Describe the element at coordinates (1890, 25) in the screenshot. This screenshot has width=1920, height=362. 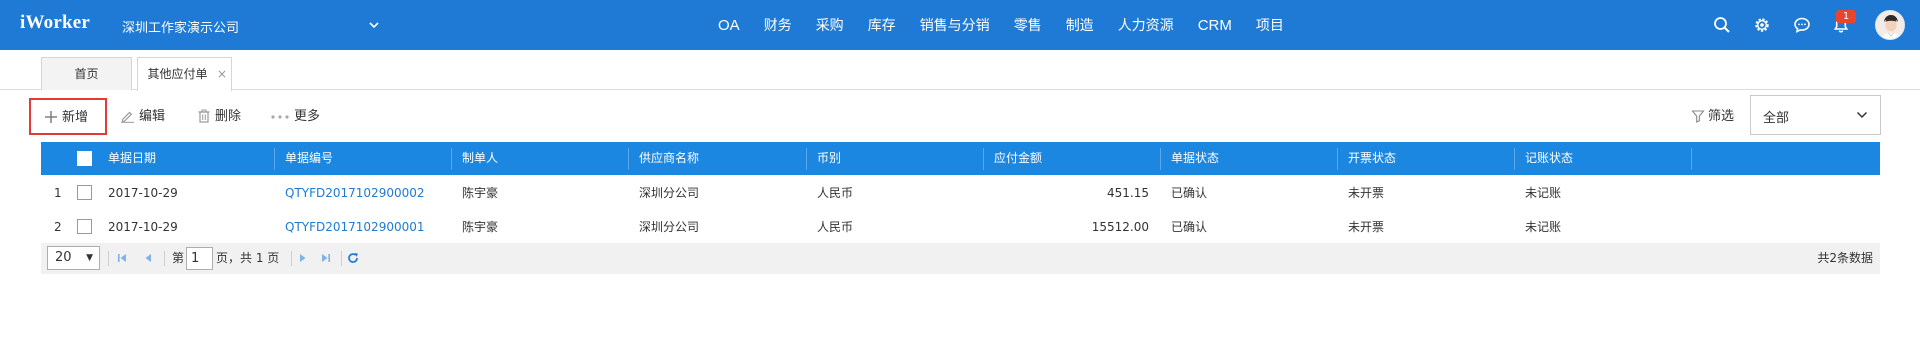
I see `user-avatar` at that location.